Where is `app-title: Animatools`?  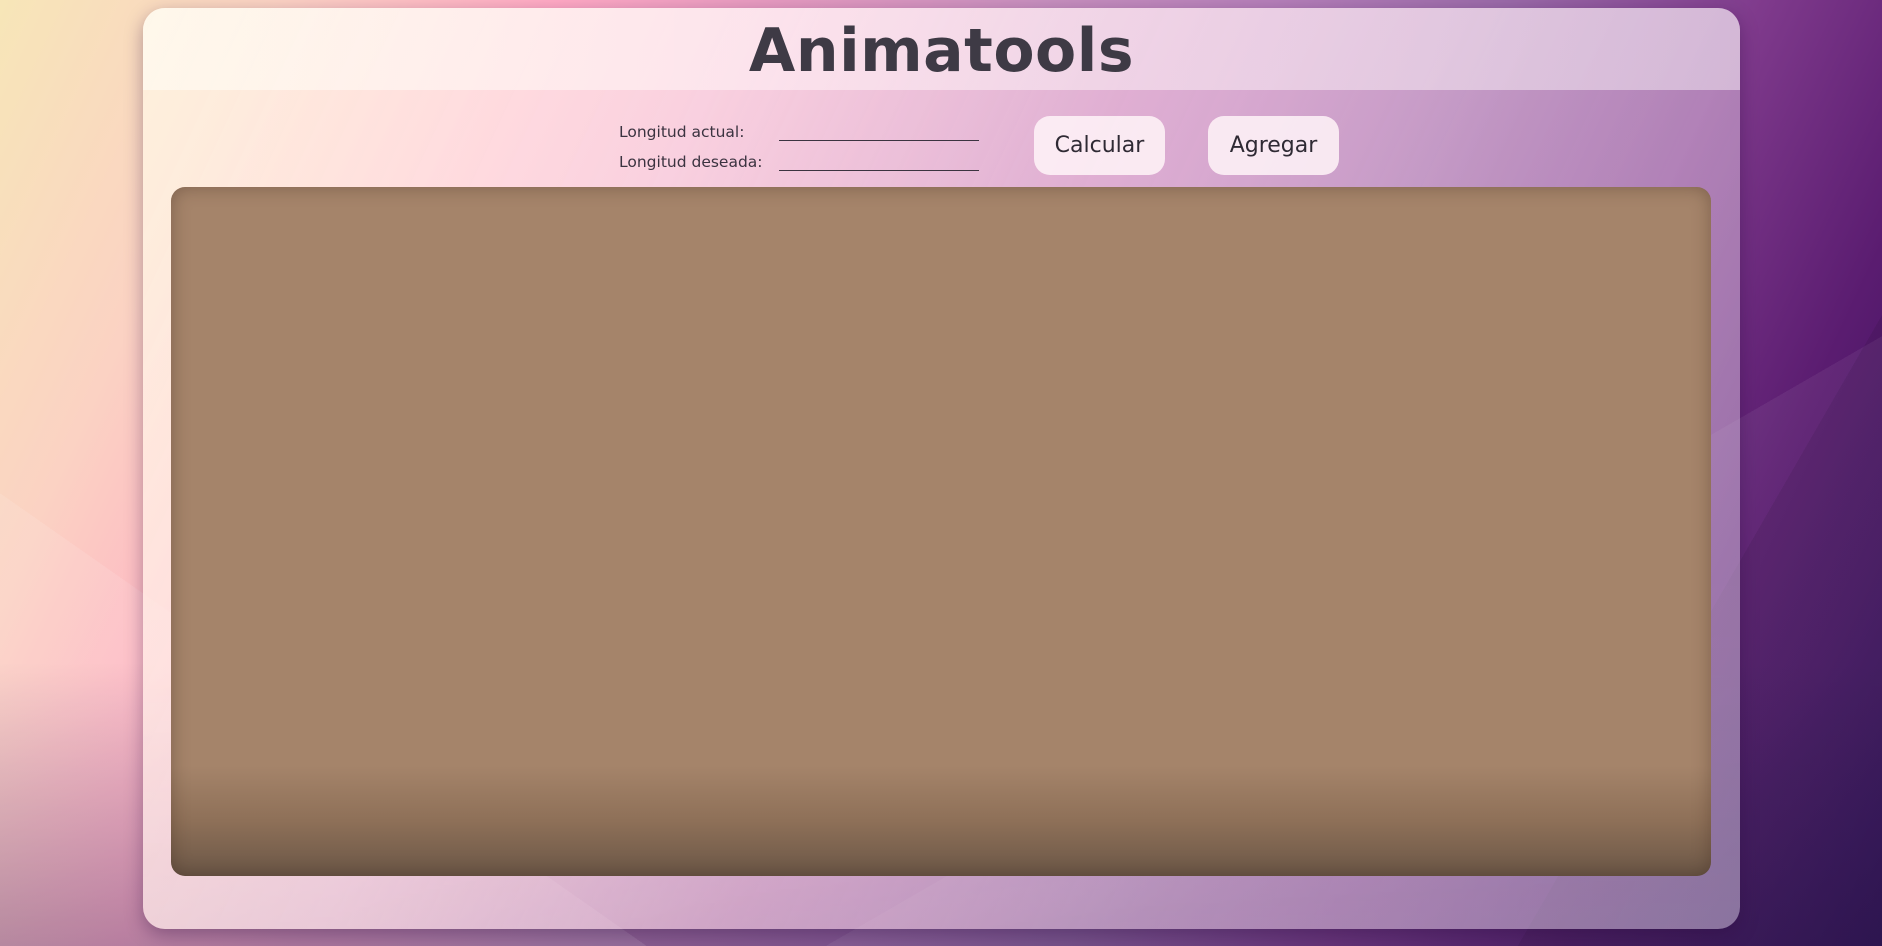
app-title: Animatools is located at coordinates (941, 51).